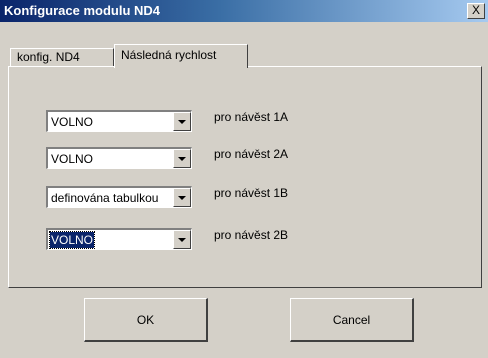 The width and height of the screenshot is (488, 358). Describe the element at coordinates (119, 239) in the screenshot. I see `speed-combo-2b: VOLNO` at that location.